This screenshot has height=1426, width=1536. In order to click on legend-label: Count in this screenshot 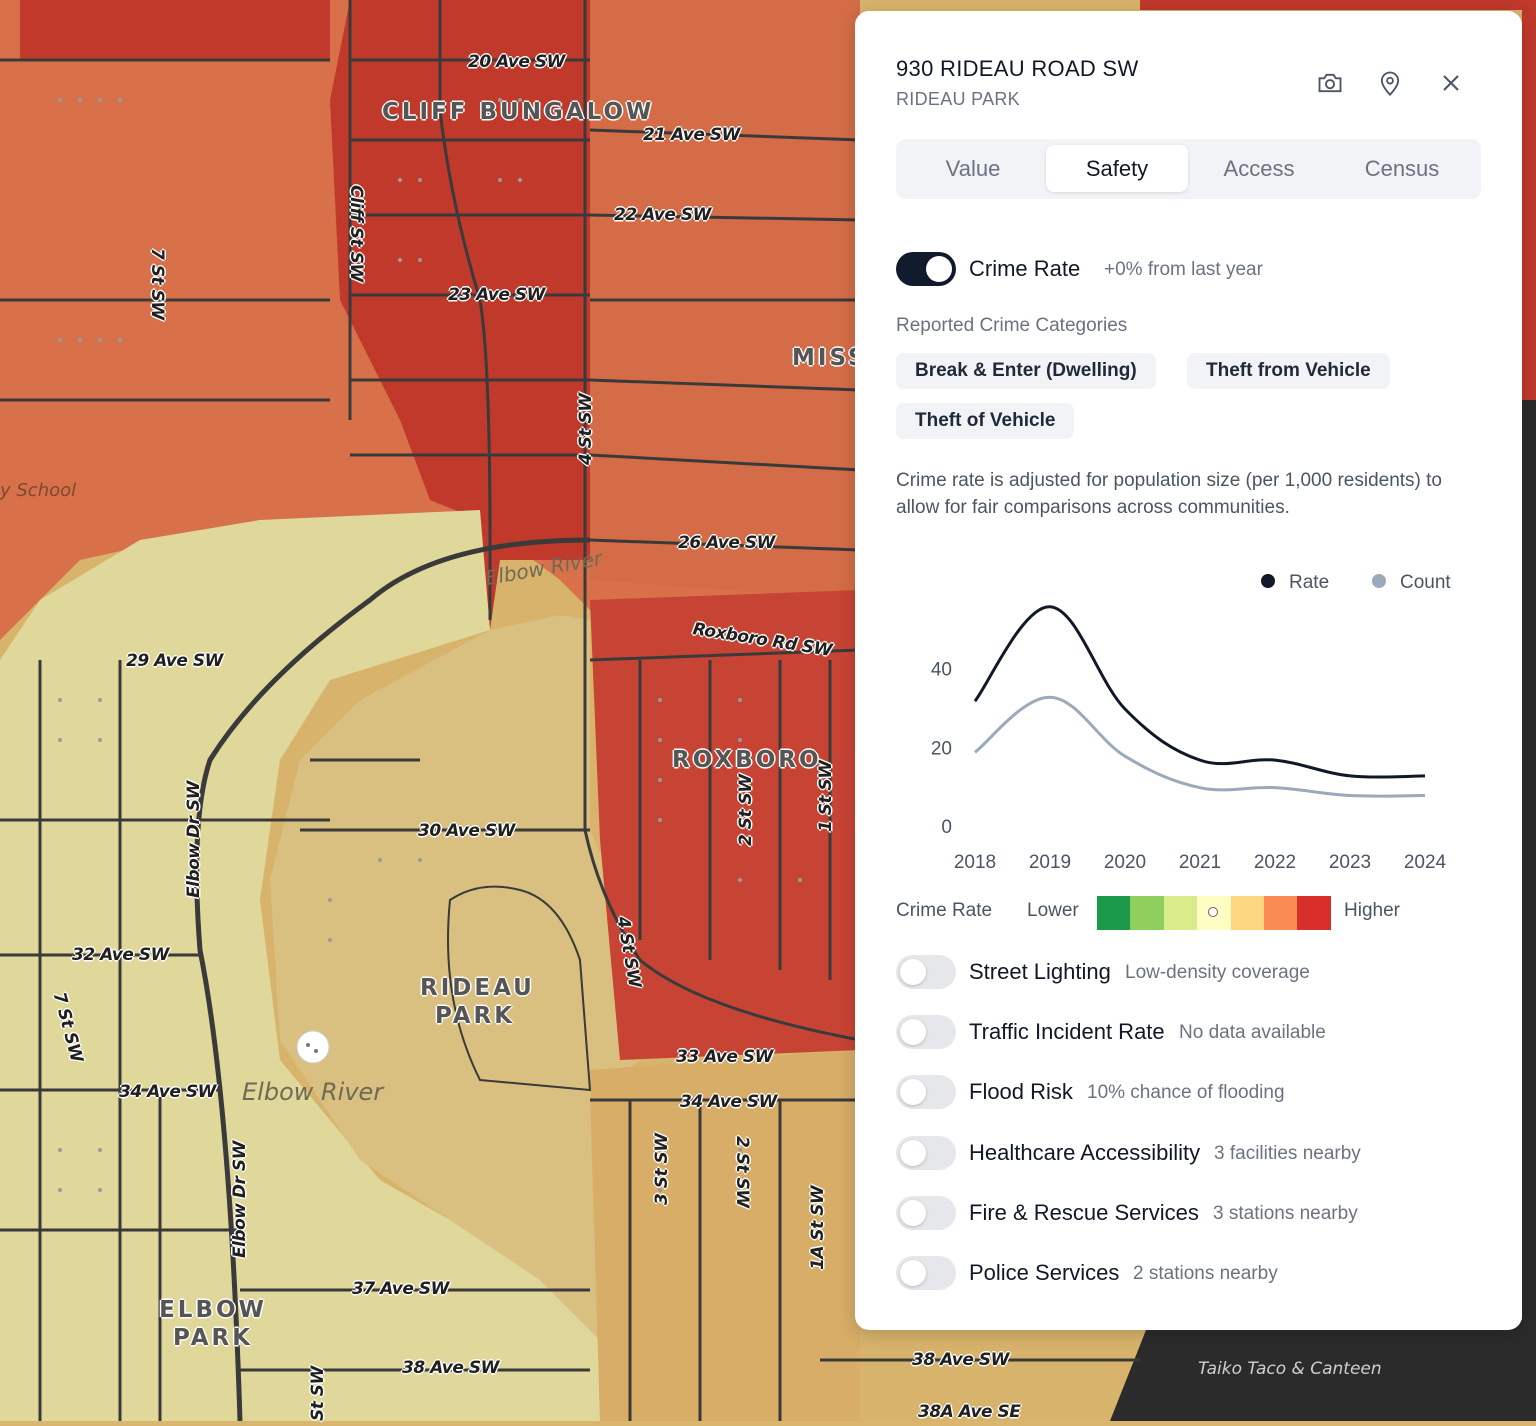, I will do `click(1425, 582)`.